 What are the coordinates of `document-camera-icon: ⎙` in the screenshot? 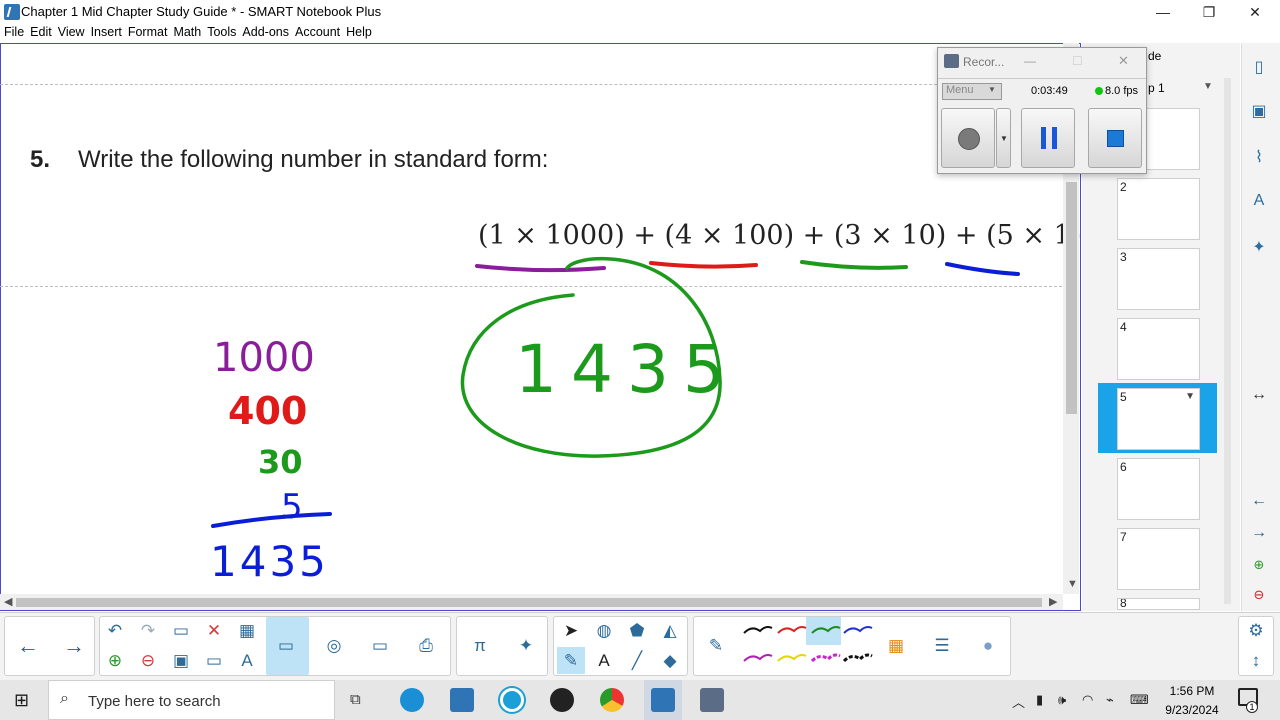 It's located at (426, 646).